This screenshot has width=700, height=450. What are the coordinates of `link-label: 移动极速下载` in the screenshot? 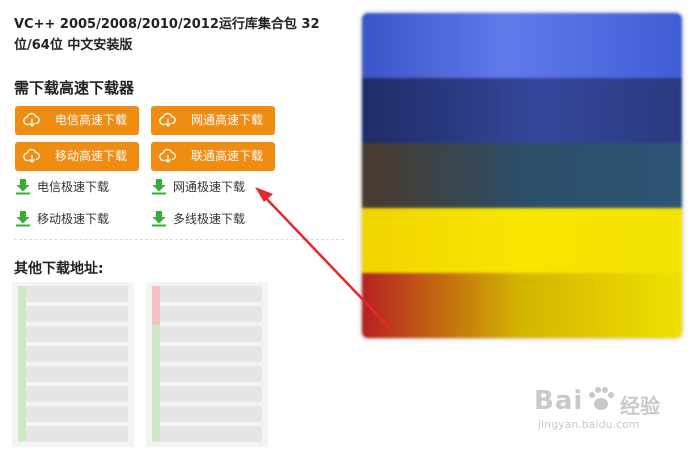 It's located at (73, 219).